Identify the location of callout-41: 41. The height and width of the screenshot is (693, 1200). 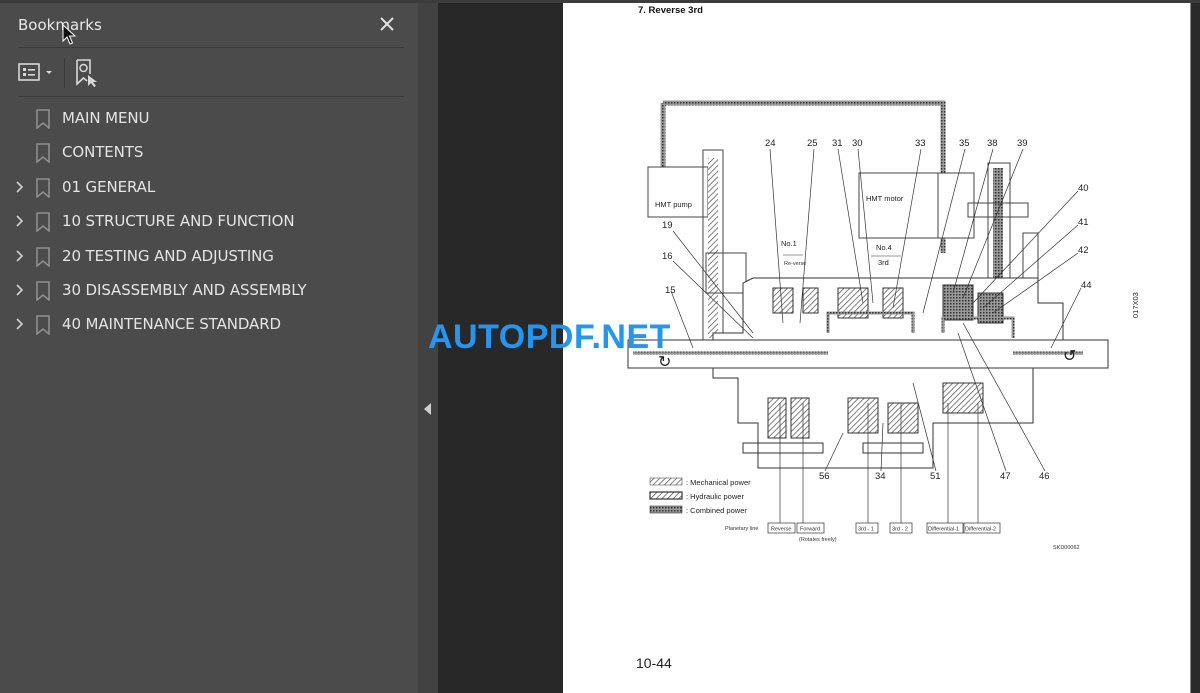
(1083, 222).